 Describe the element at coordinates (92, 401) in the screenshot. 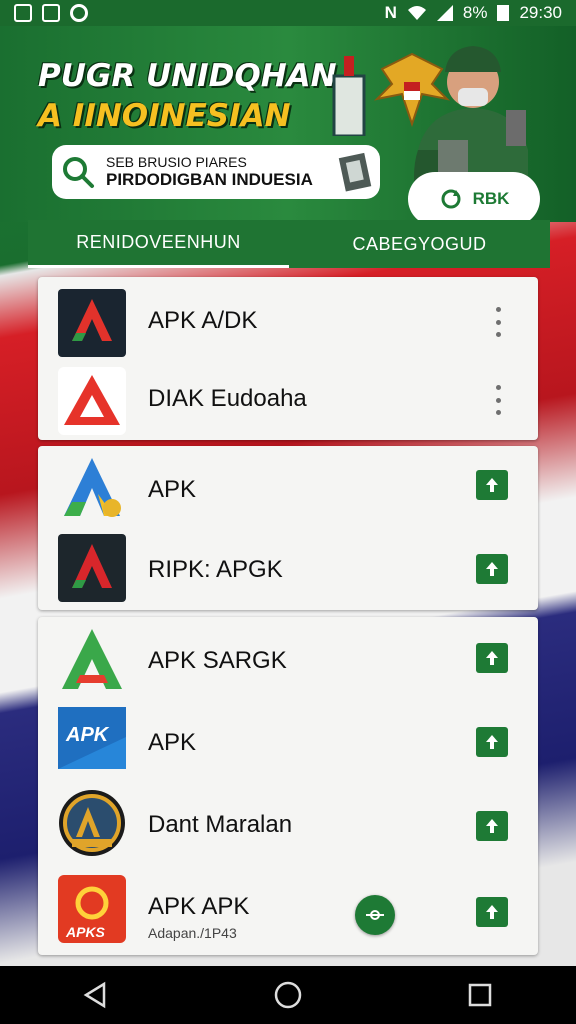

I see `apk-red-triangle-icon` at that location.